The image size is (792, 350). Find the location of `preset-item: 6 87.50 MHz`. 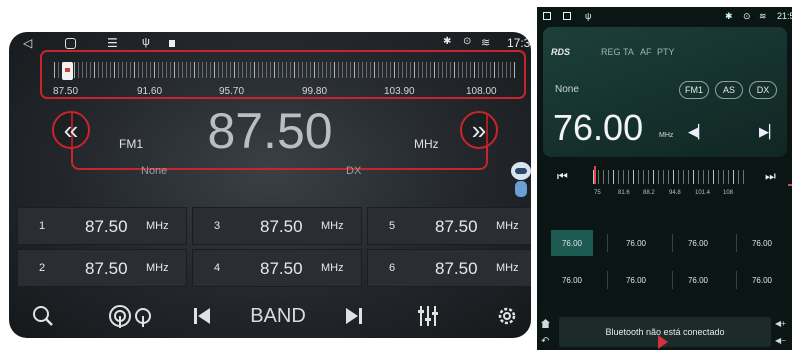

preset-item: 6 87.50 MHz is located at coordinates (449, 268).